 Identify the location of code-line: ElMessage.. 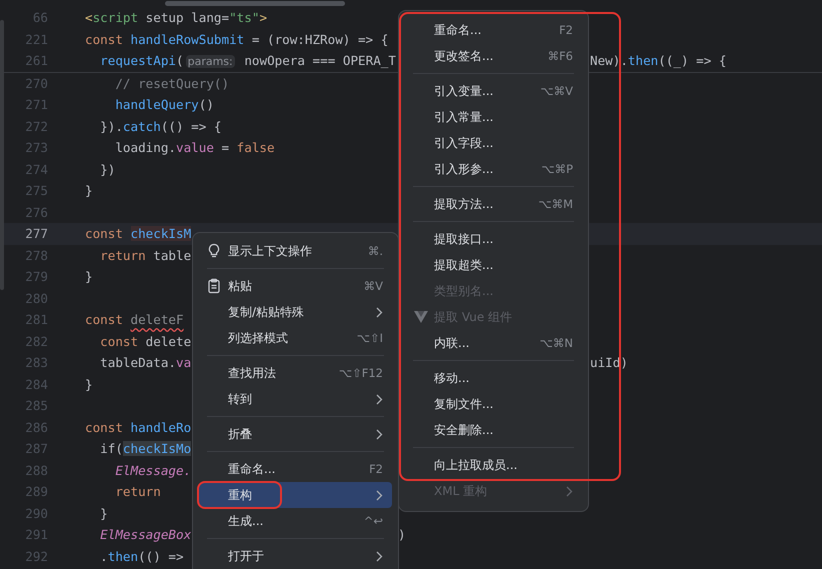
(153, 470).